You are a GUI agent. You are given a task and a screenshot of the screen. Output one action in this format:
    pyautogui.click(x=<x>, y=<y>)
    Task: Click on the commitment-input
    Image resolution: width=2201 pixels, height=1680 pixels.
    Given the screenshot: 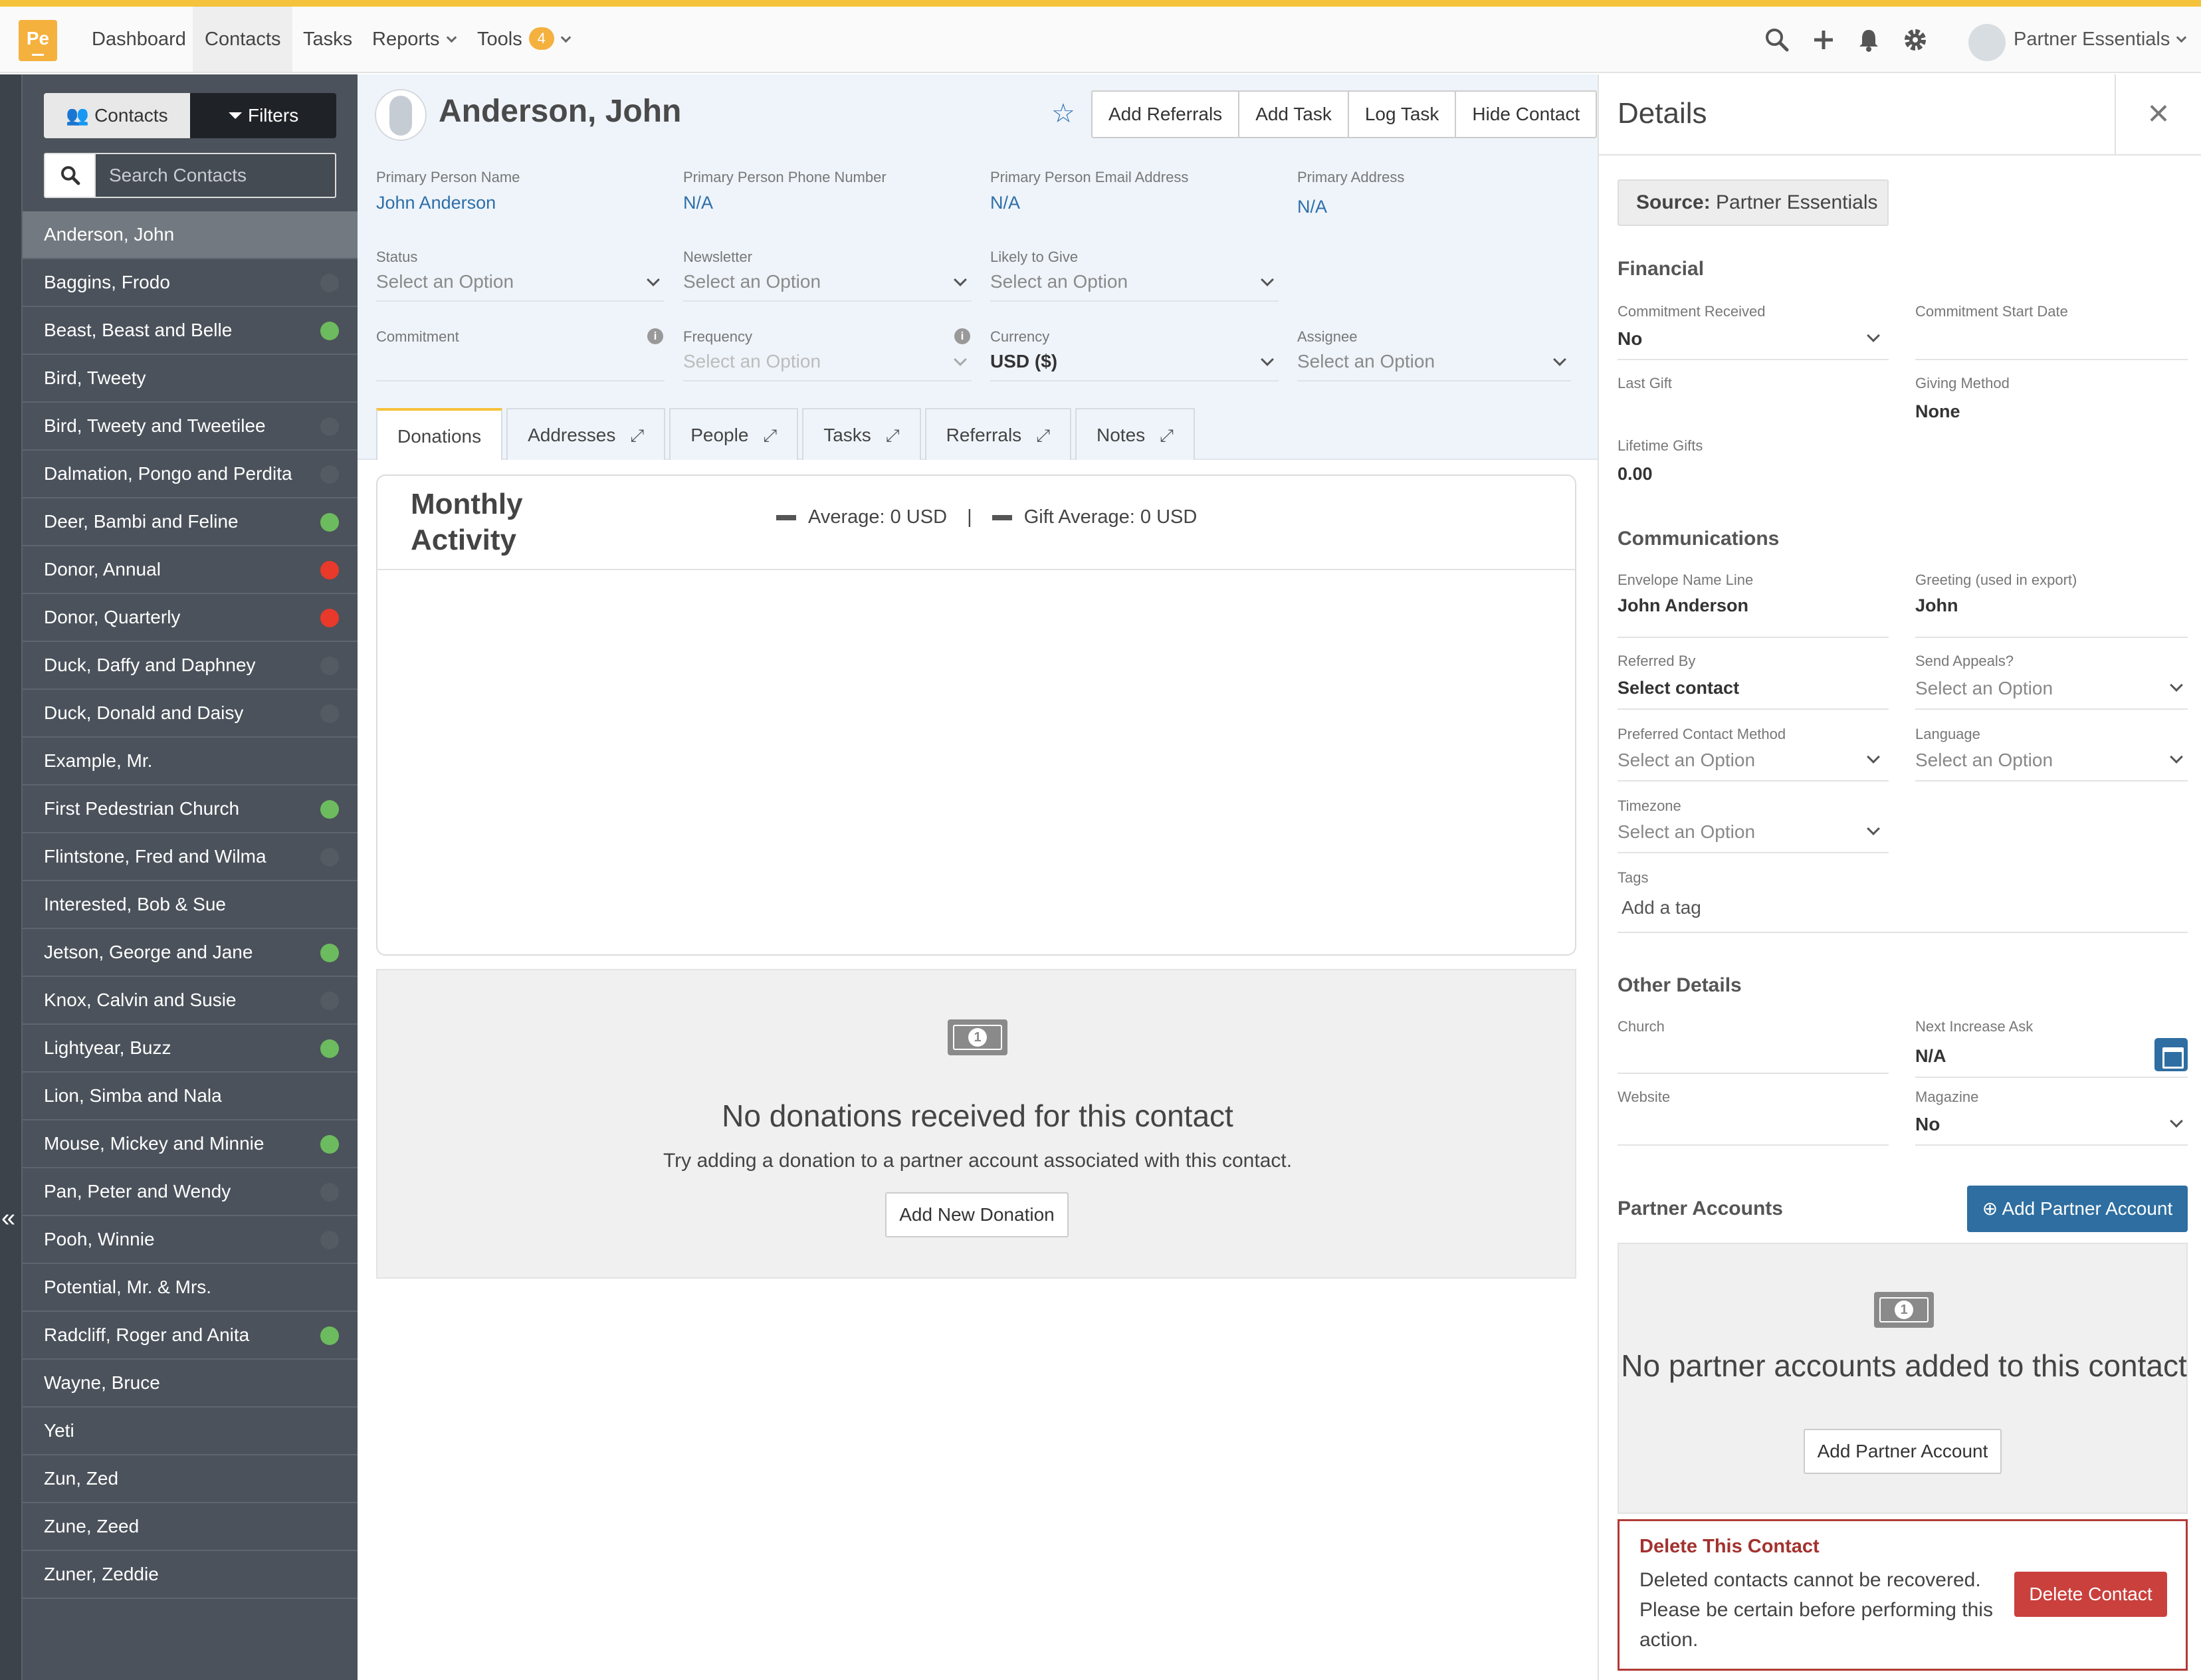 What is the action you would take?
    pyautogui.click(x=520, y=366)
    